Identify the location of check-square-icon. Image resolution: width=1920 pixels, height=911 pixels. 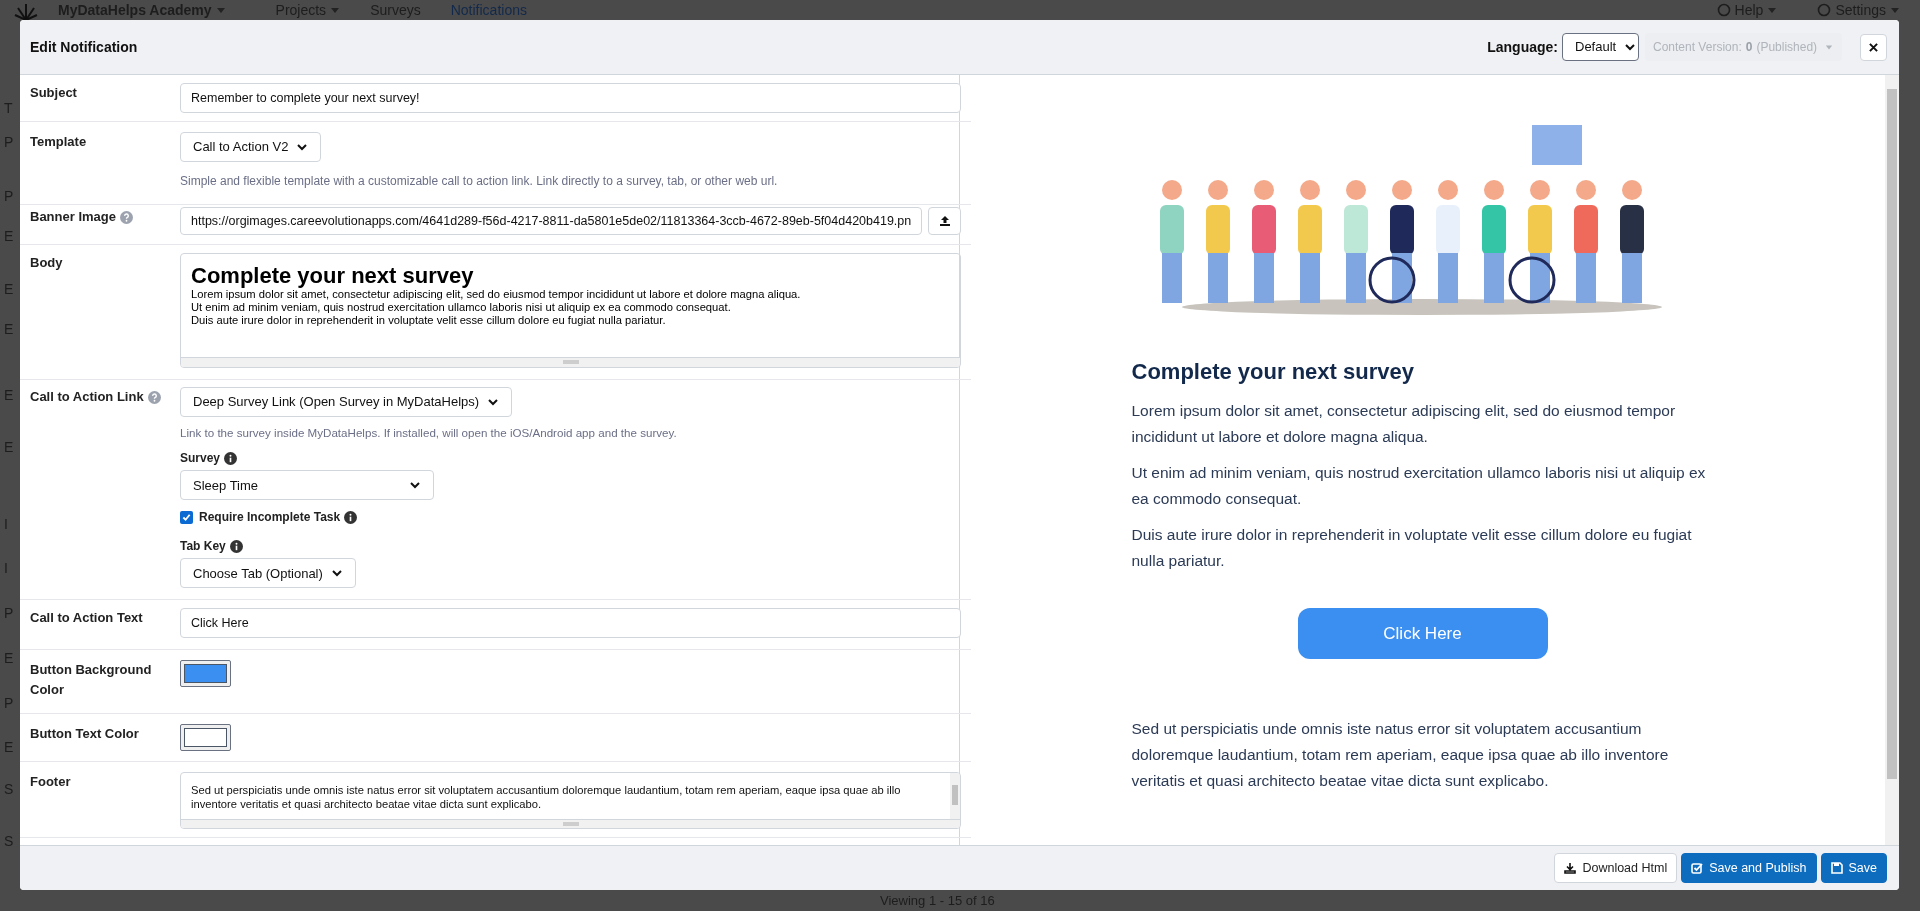
(1697, 868).